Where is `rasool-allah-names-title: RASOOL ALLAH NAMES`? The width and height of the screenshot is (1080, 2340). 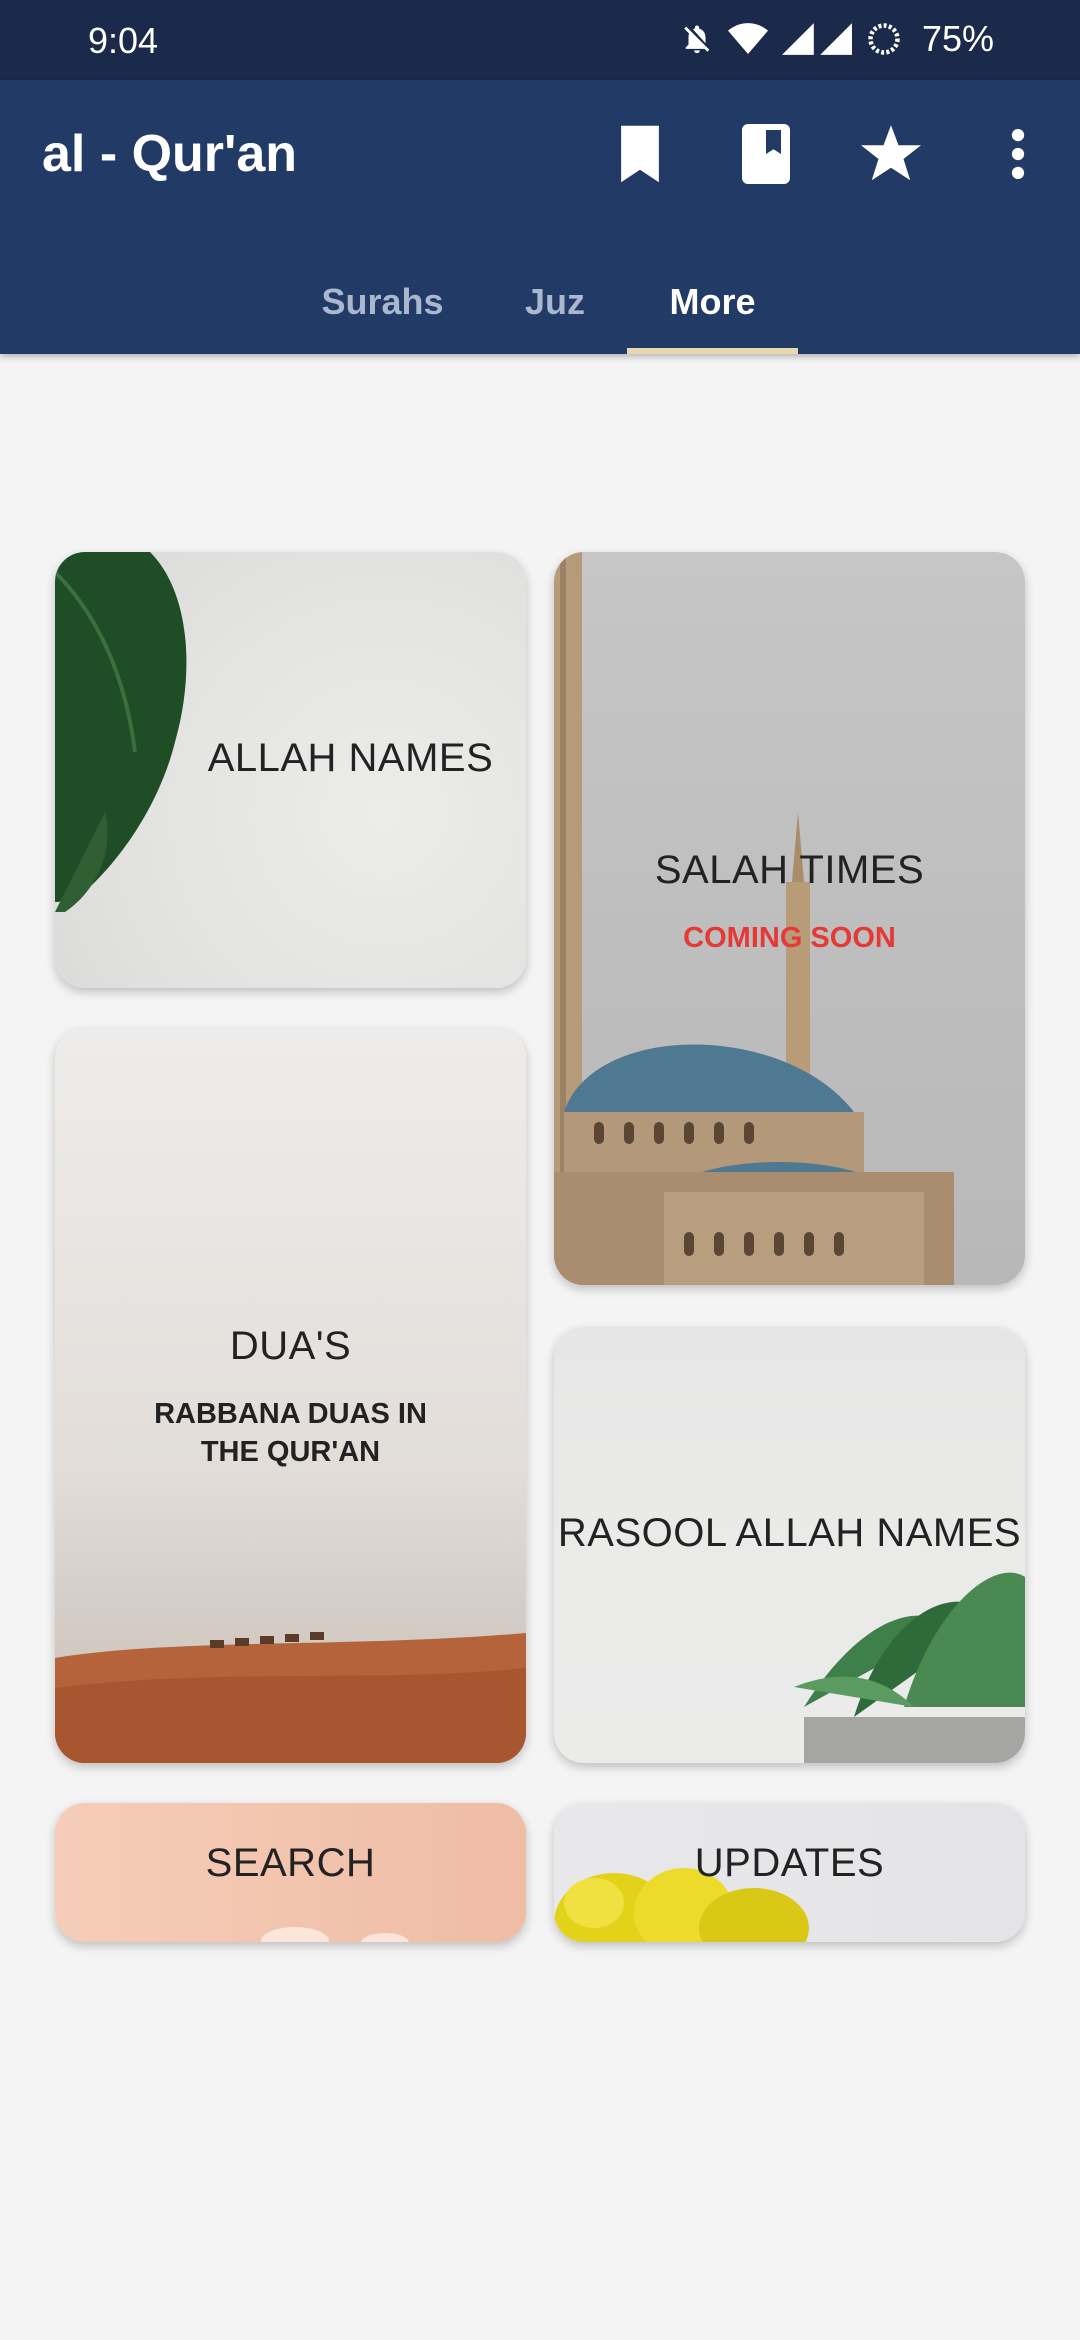
rasool-allah-names-title: RASOOL ALLAH NAMES is located at coordinates (789, 1533).